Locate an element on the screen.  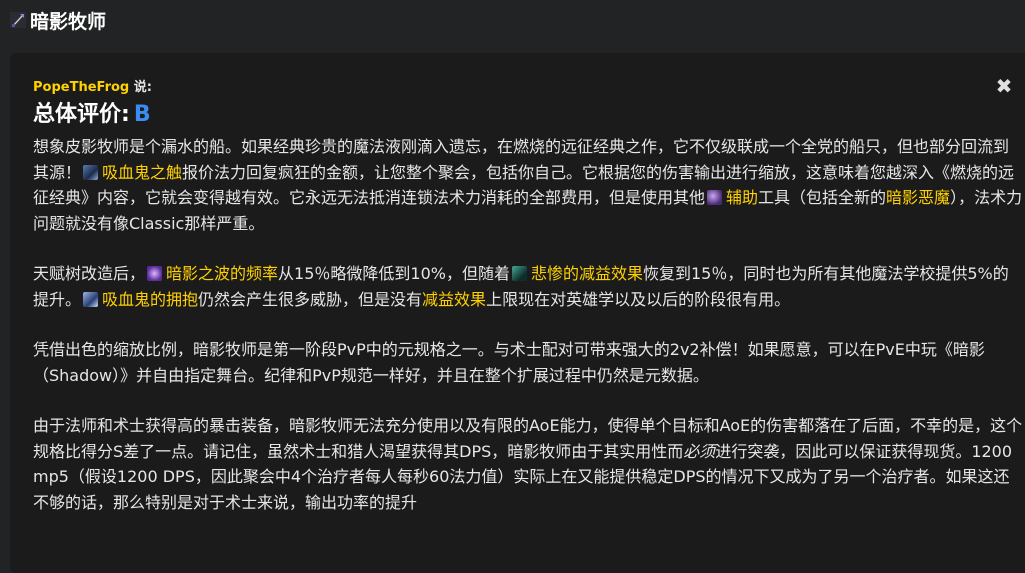
paragraph-text: 工具（包括全新的 is located at coordinates (822, 197).